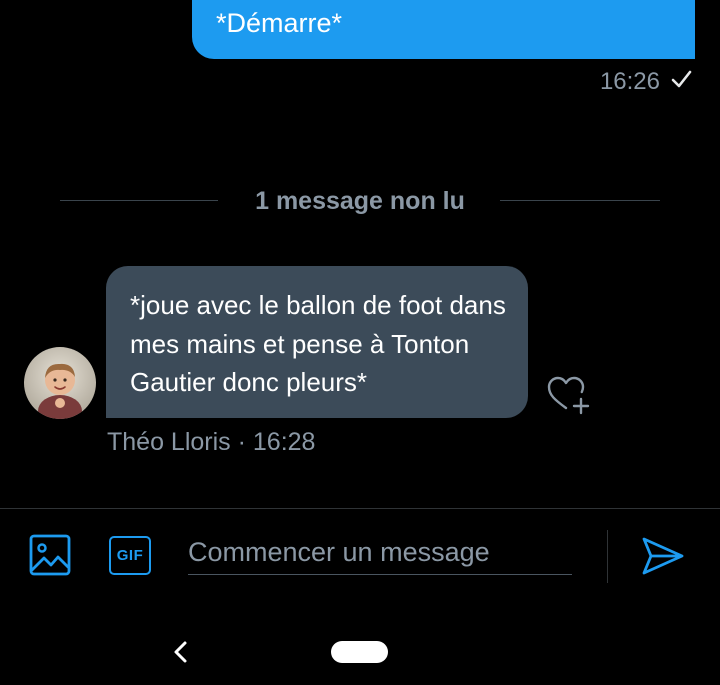 This screenshot has height=685, width=720. Describe the element at coordinates (181, 652) in the screenshot. I see `back-chevron-icon` at that location.